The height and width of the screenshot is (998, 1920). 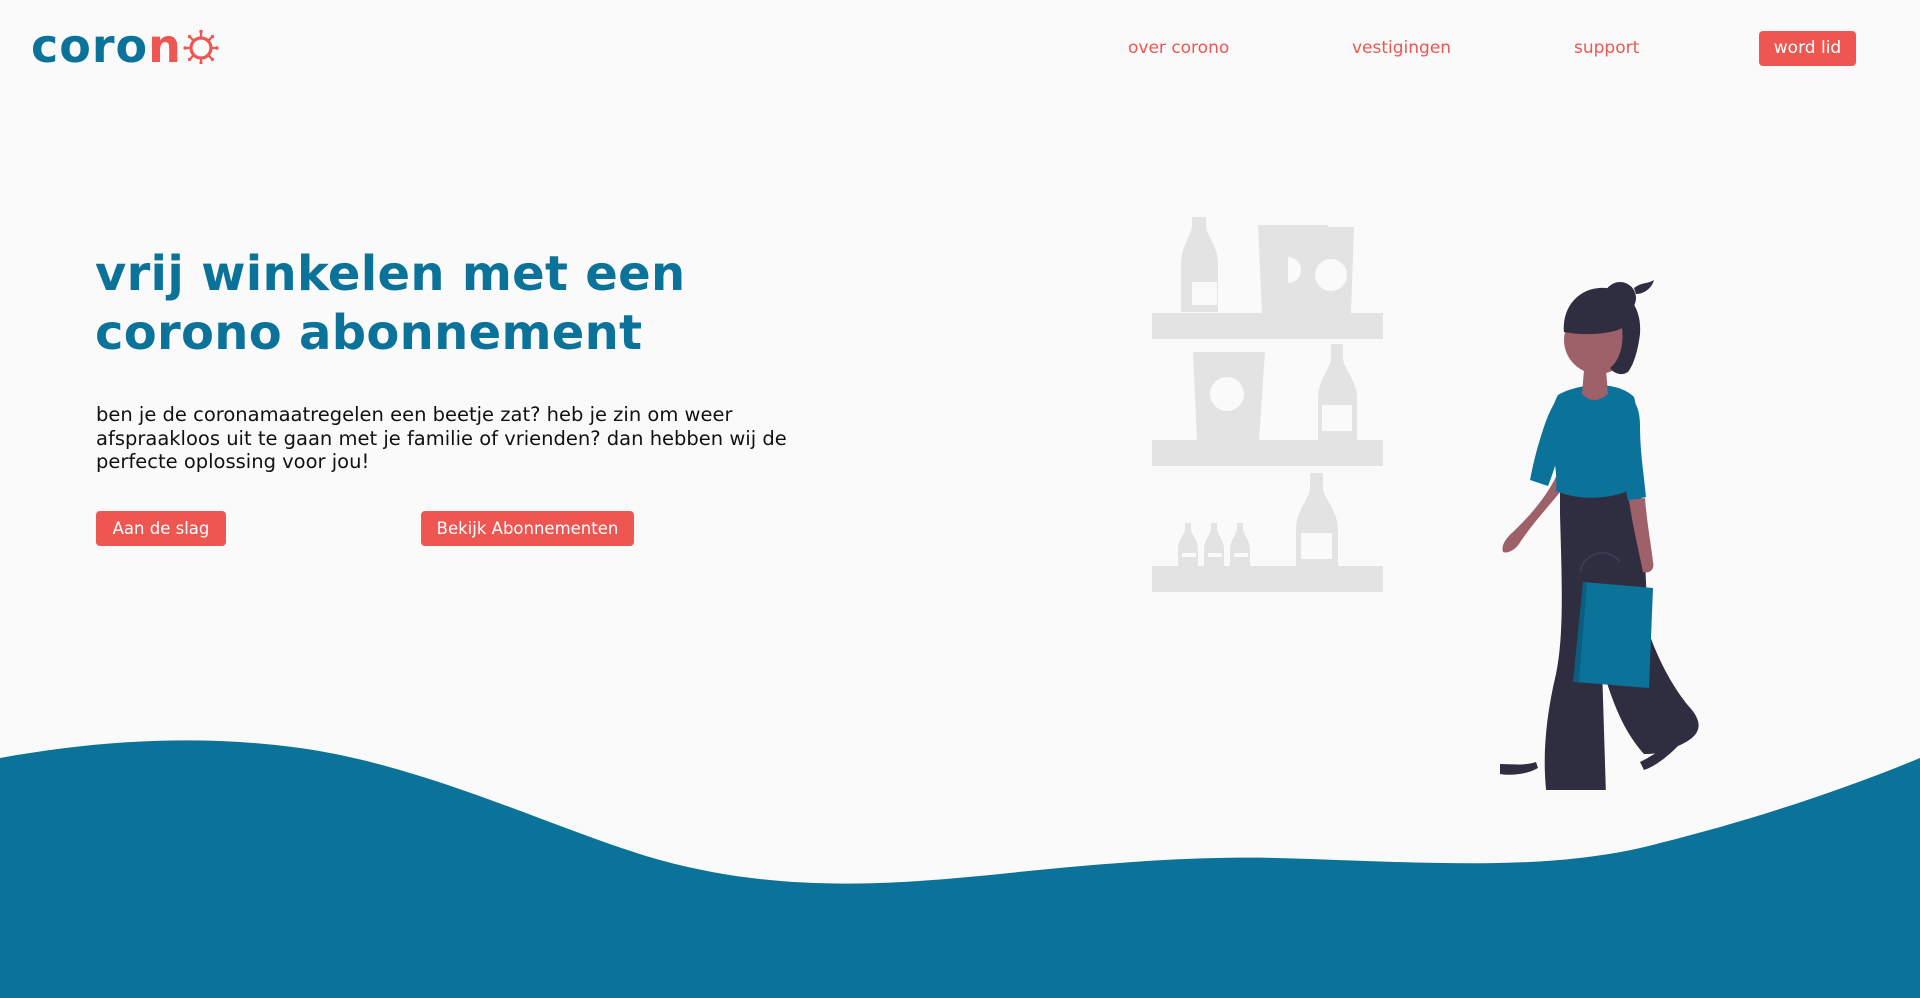 What do you see at coordinates (1401, 48) in the screenshot?
I see `nav-vestigingen: vestigingen` at bounding box center [1401, 48].